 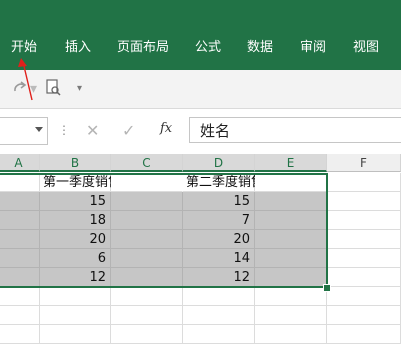 What do you see at coordinates (128, 131) in the screenshot?
I see `checkmark-icon: ✓` at bounding box center [128, 131].